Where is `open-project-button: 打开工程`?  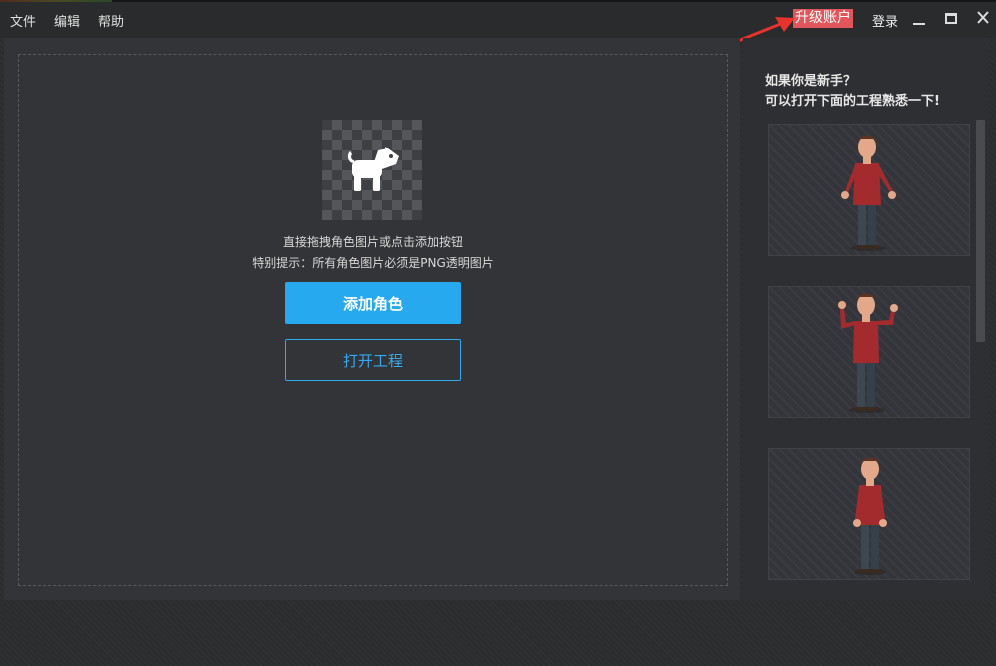 open-project-button: 打开工程 is located at coordinates (373, 360).